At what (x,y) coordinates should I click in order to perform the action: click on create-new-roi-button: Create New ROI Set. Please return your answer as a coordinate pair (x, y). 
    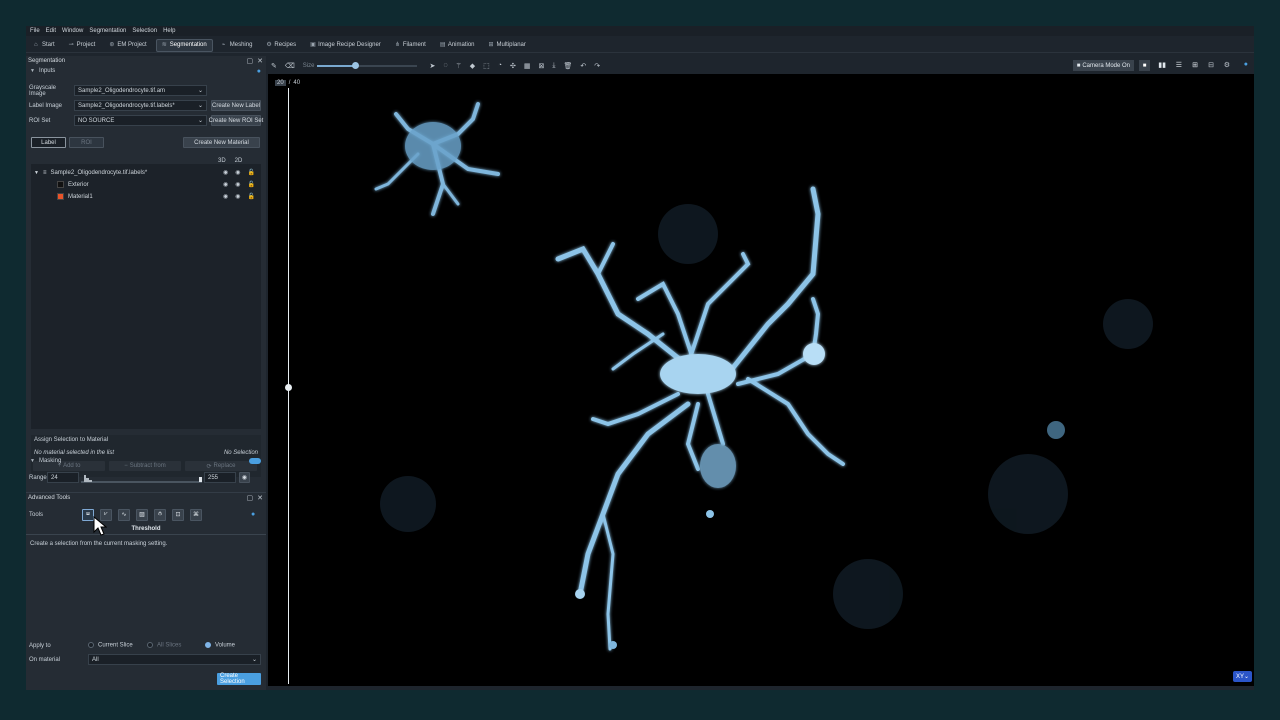
    Looking at the image, I should click on (236, 120).